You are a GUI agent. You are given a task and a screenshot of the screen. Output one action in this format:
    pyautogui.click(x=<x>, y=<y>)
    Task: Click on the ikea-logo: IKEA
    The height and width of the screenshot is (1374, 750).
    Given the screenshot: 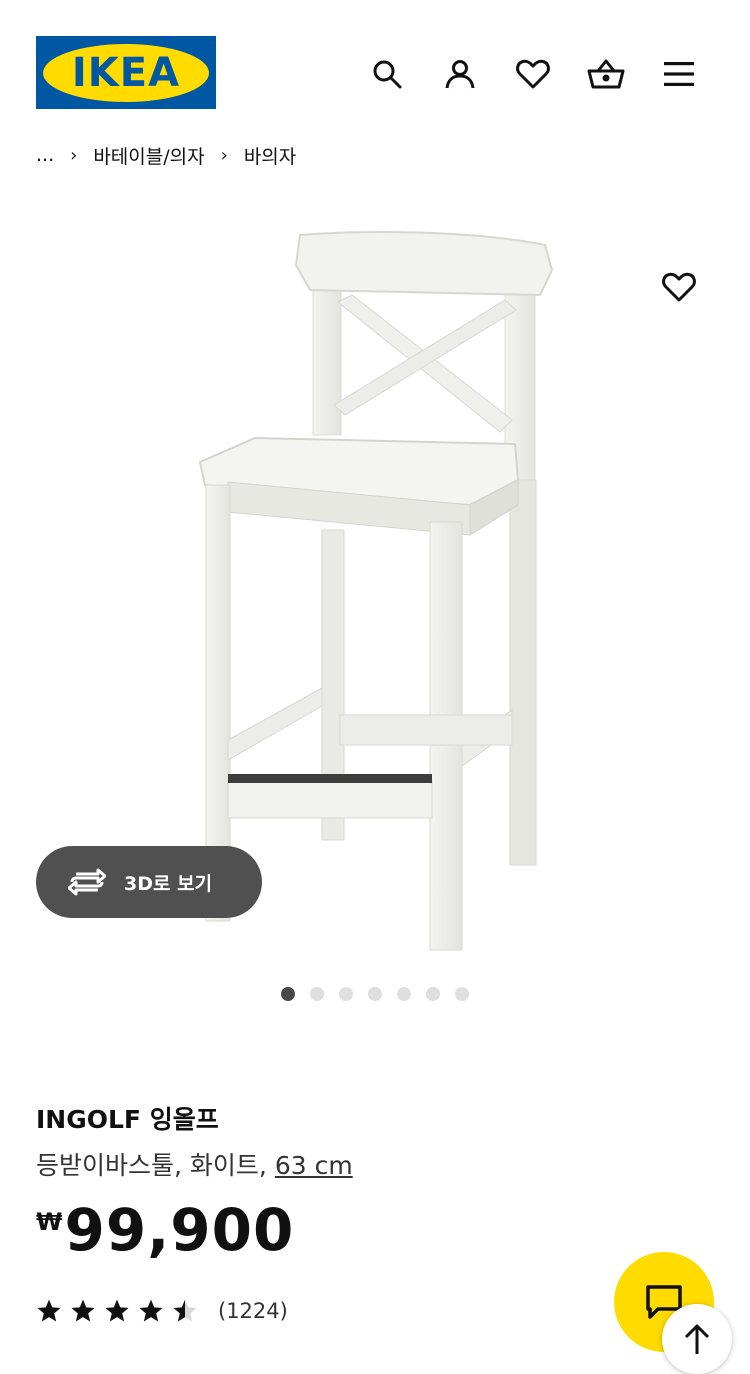 What is the action you would take?
    pyautogui.click(x=126, y=72)
    